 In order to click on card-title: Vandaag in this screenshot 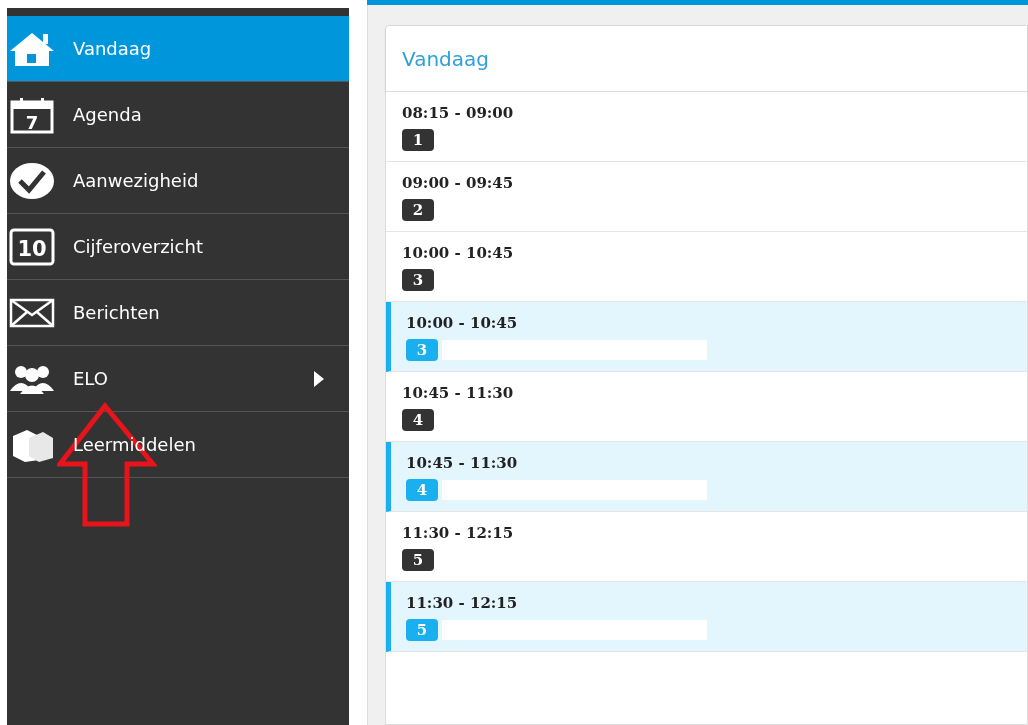, I will do `click(445, 59)`.